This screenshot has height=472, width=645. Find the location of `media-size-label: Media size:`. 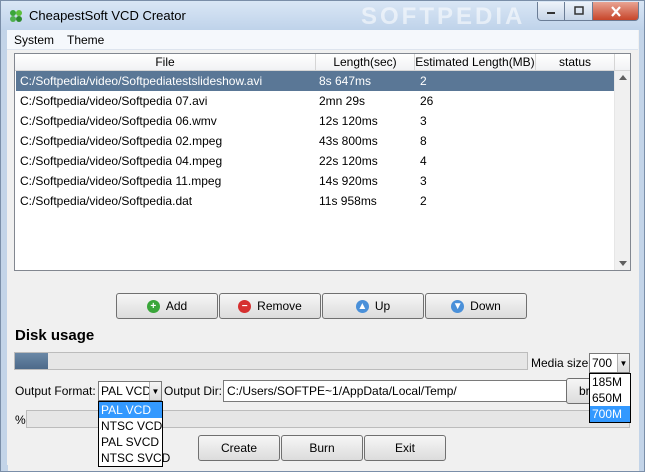

media-size-label: Media size: is located at coordinates (561, 363).